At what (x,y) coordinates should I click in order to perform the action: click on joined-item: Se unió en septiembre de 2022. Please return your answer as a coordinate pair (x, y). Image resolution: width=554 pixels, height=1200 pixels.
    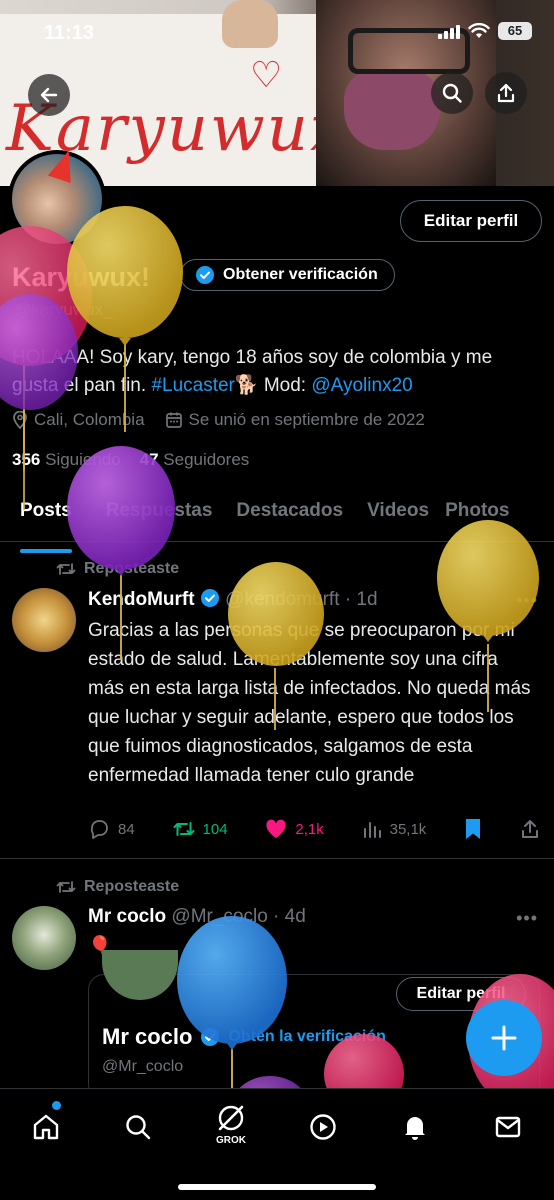
    Looking at the image, I should click on (295, 420).